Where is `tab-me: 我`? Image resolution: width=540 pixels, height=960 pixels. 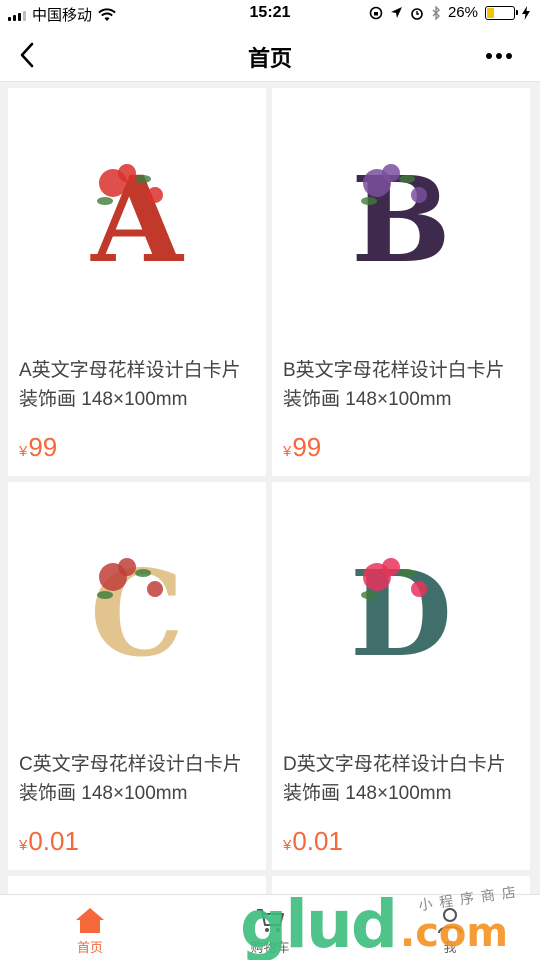
tab-me: 我 is located at coordinates (450, 927).